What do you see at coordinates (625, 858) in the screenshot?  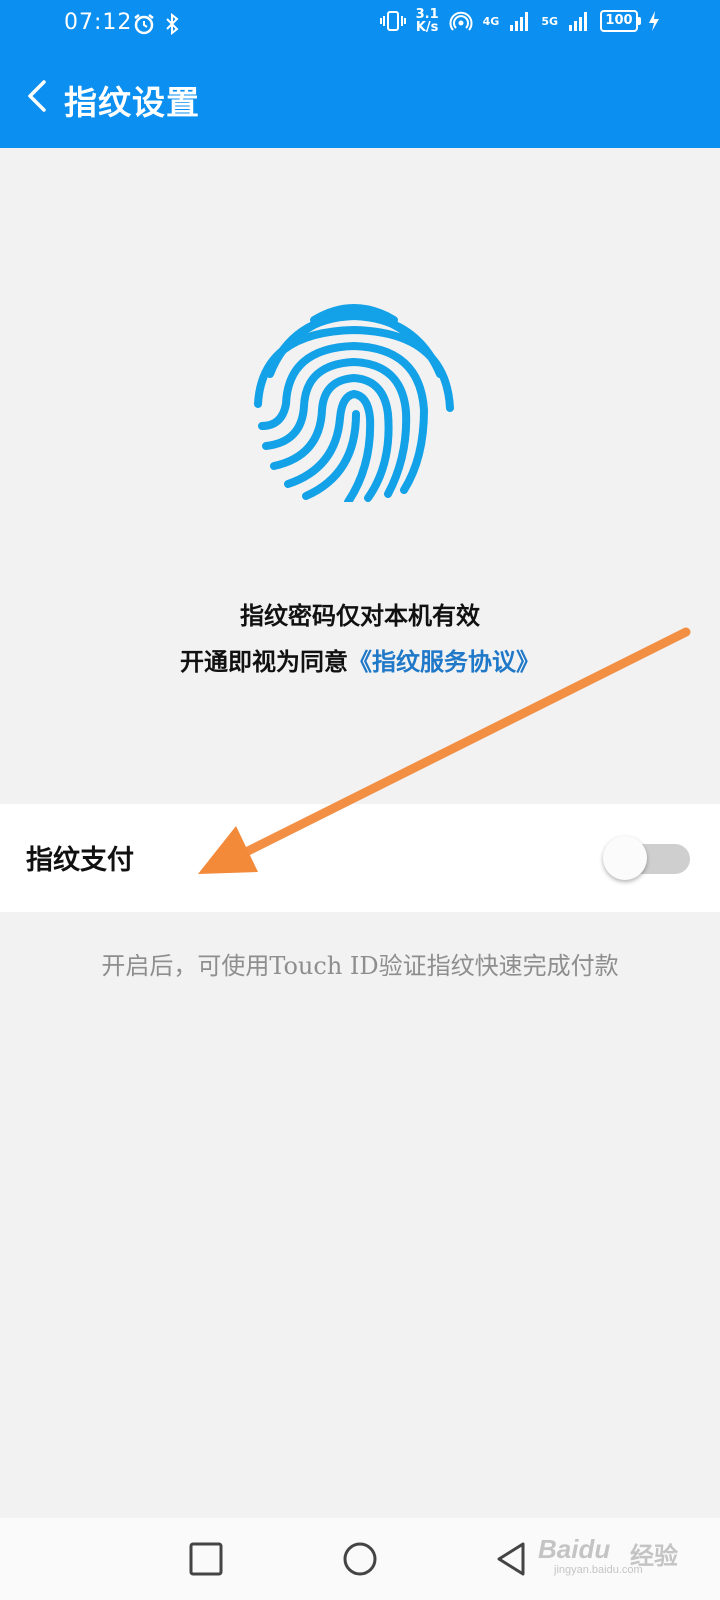 I see `switch-knob` at bounding box center [625, 858].